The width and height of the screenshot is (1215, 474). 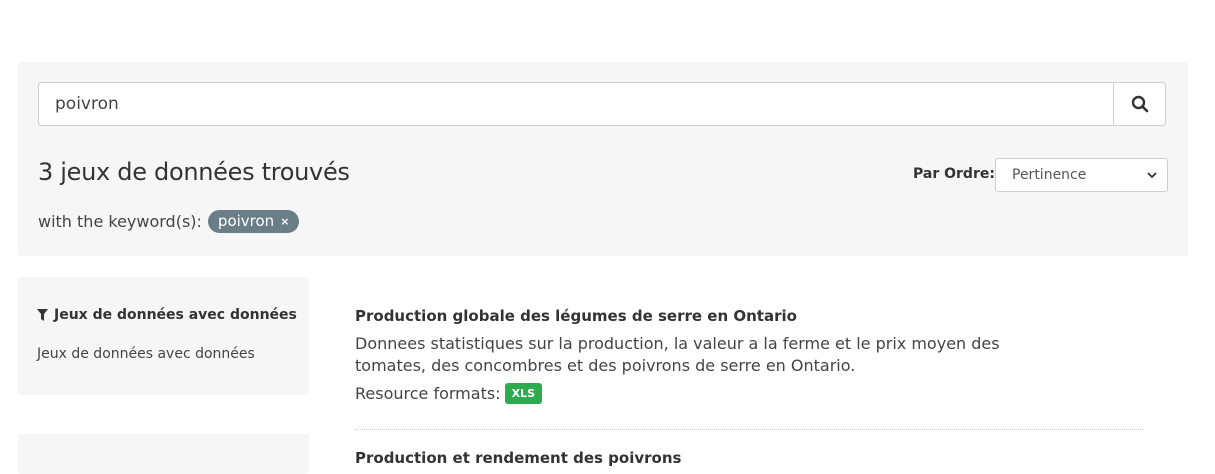 I want to click on search-icon, so click(x=1139, y=104).